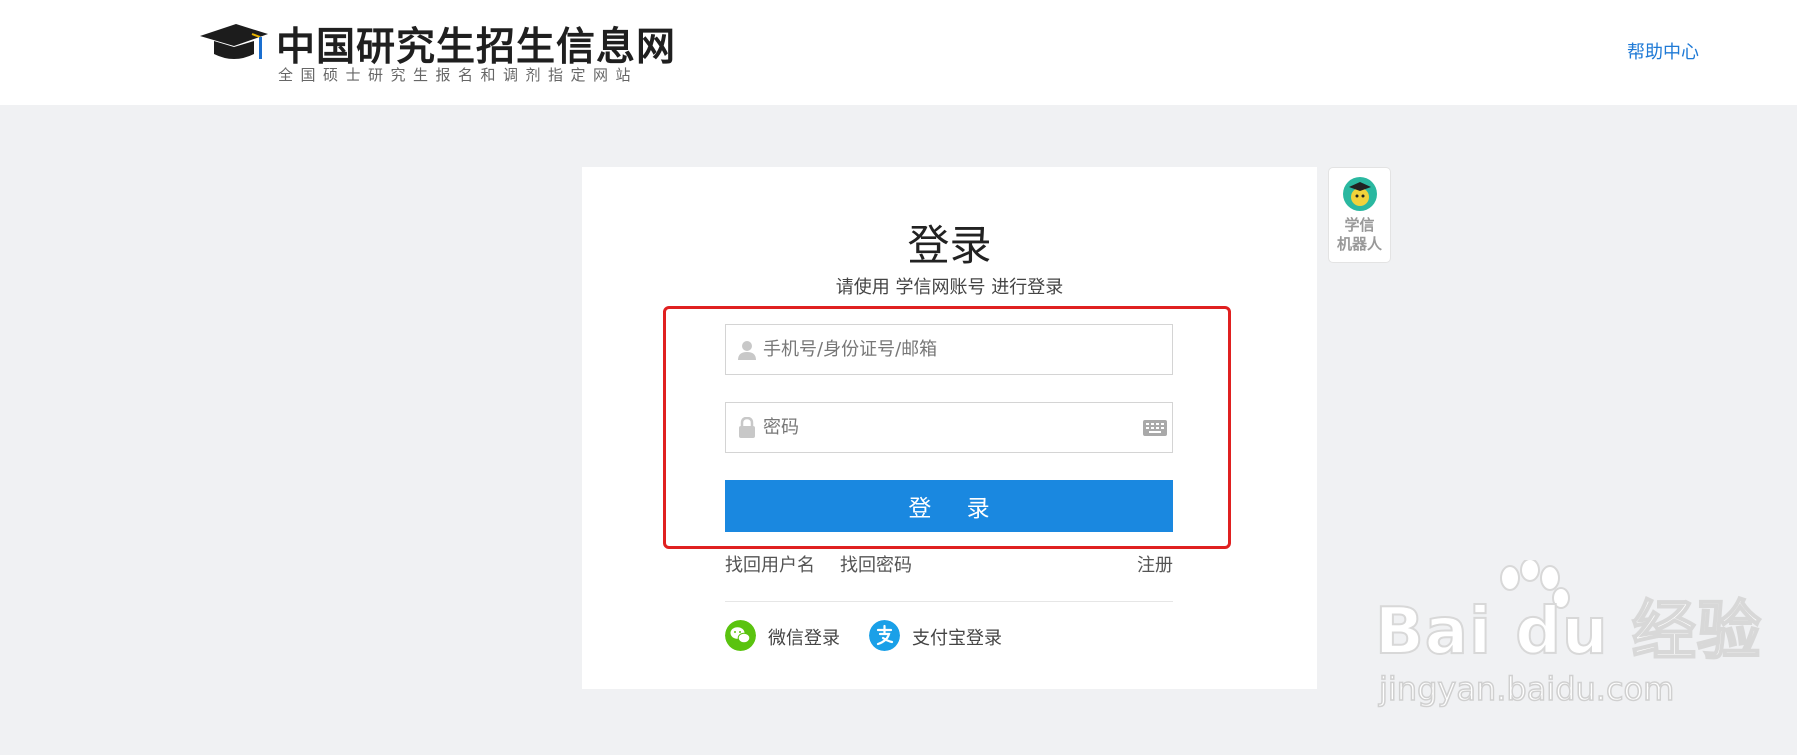 The width and height of the screenshot is (1797, 755). Describe the element at coordinates (804, 638) in the screenshot. I see `wechat-login-label: 微信登录` at that location.